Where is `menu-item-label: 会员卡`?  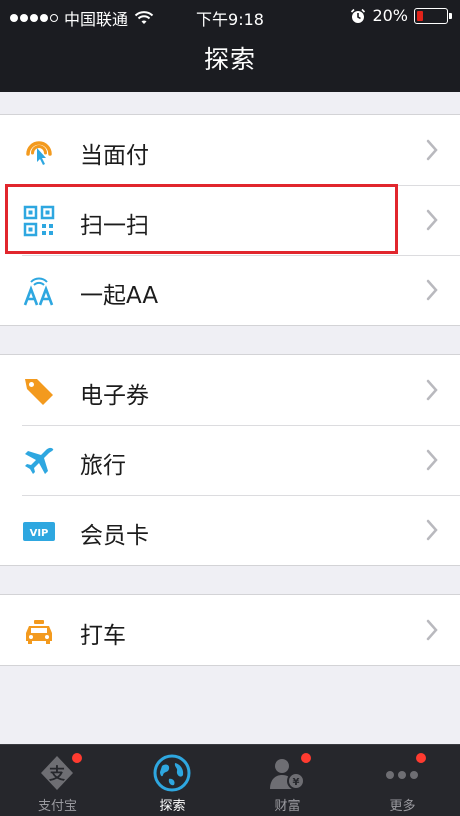
menu-item-label: 会员卡 is located at coordinates (114, 536).